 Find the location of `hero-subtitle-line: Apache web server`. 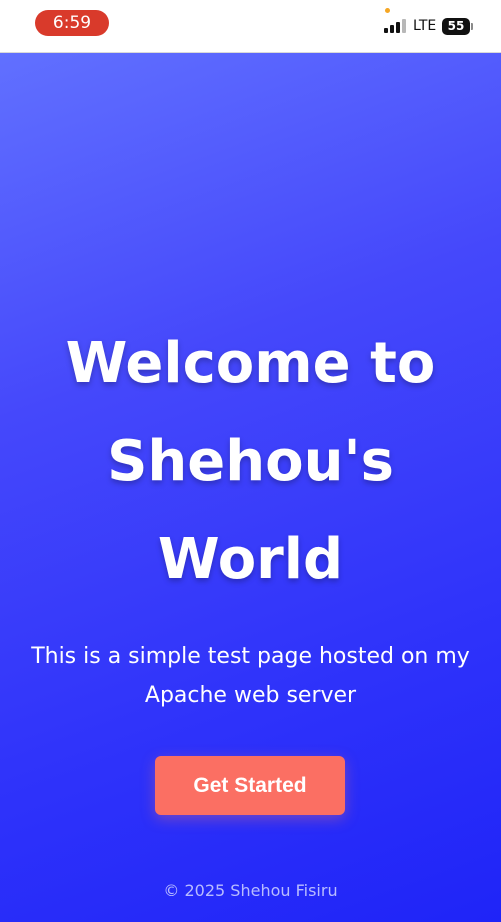

hero-subtitle-line: Apache web server is located at coordinates (250, 695).